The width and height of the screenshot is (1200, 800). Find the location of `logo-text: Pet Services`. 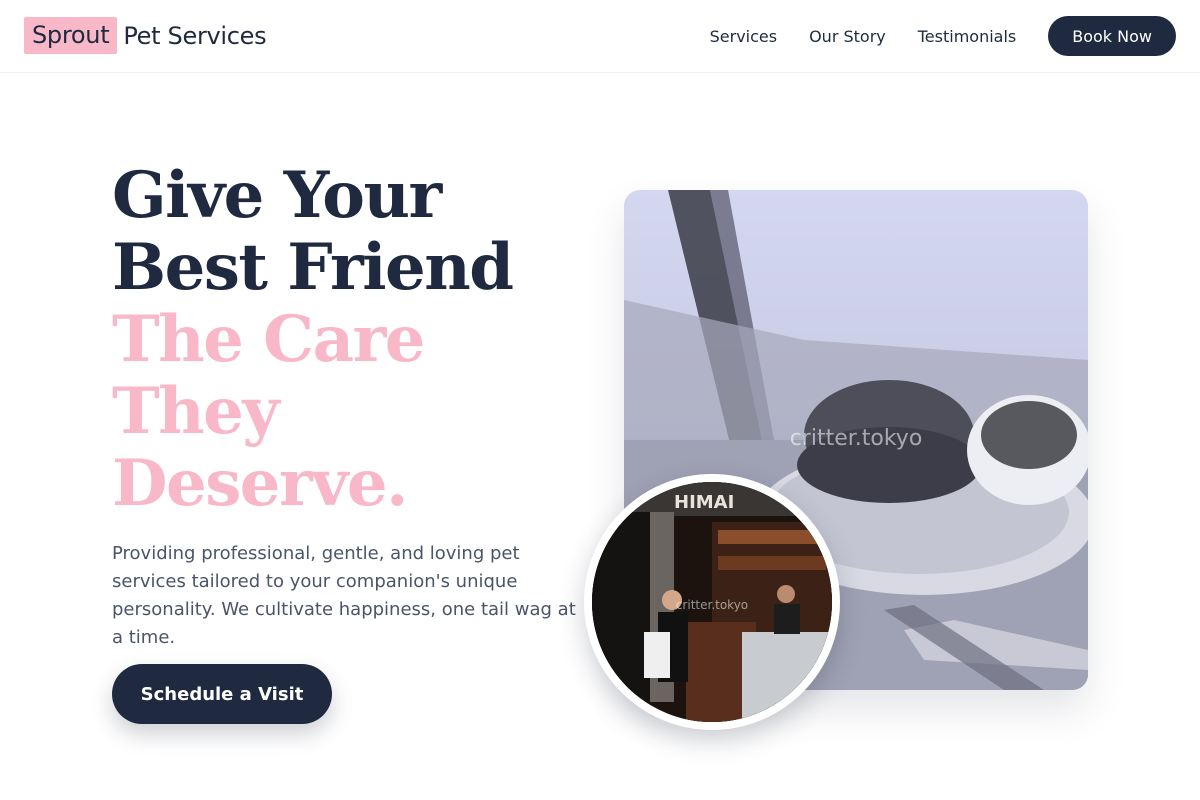

logo-text: Pet Services is located at coordinates (195, 35).